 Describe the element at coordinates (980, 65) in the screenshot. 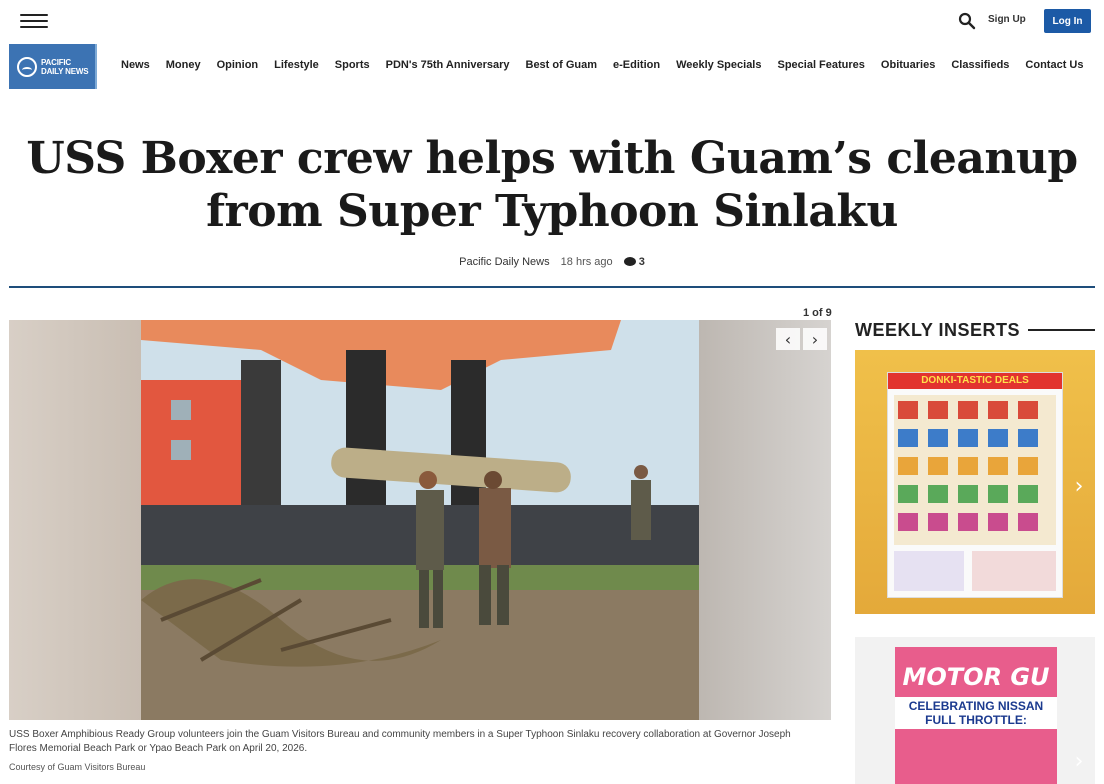

I see `nav-item-classifieds: Classifieds` at that location.